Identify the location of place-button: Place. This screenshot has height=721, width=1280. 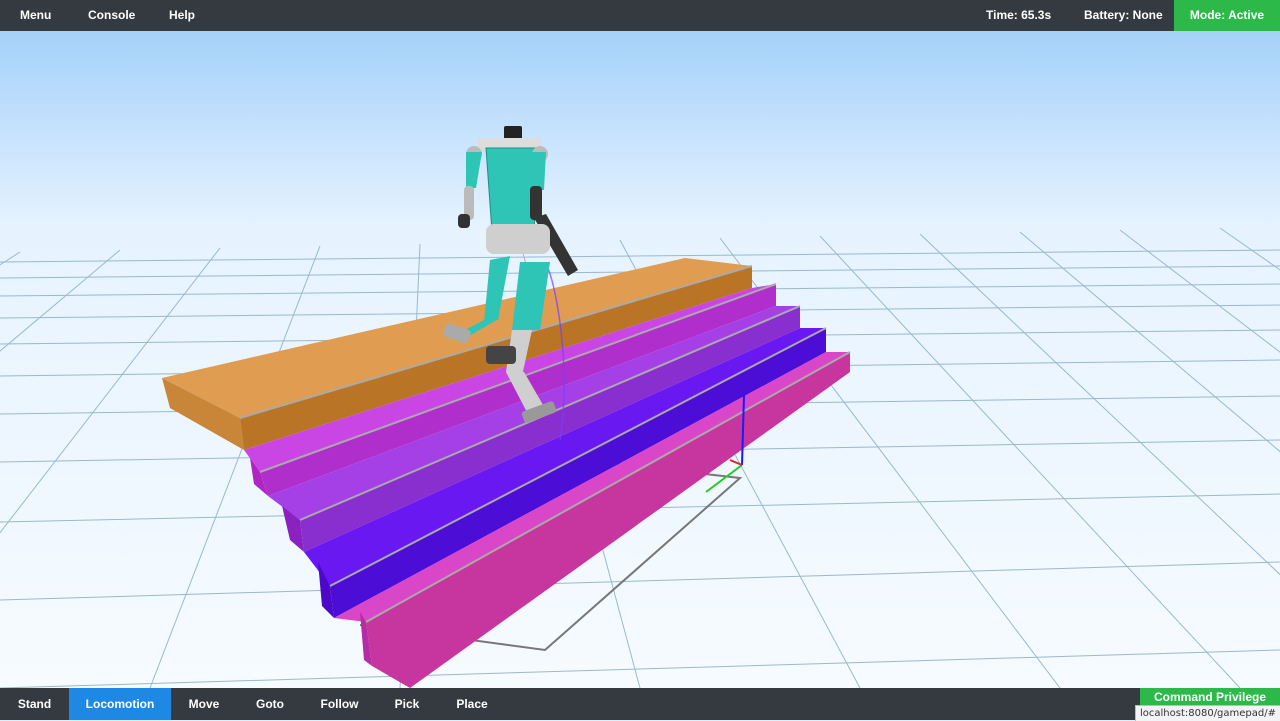
(472, 704).